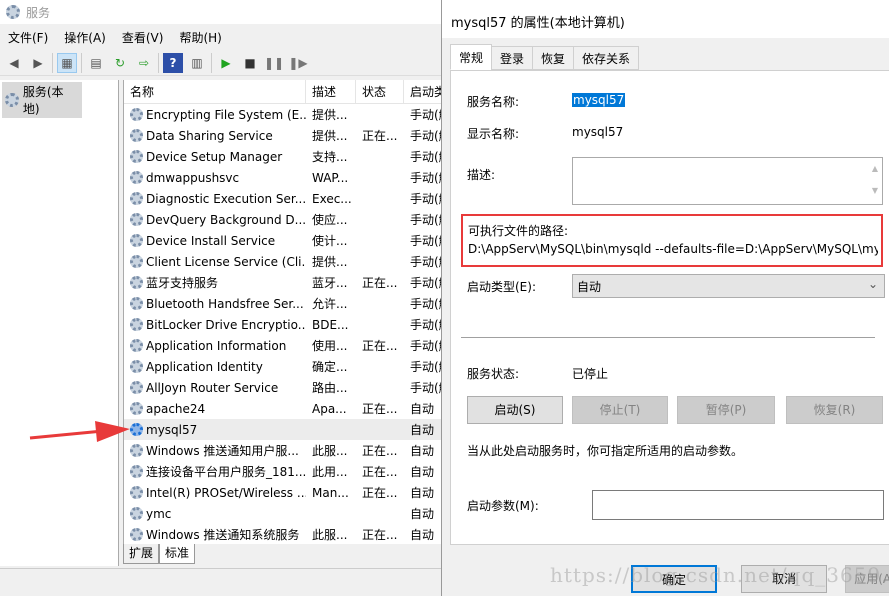 The width and height of the screenshot is (889, 596). I want to click on forward-icon: ▶, so click(38, 63).